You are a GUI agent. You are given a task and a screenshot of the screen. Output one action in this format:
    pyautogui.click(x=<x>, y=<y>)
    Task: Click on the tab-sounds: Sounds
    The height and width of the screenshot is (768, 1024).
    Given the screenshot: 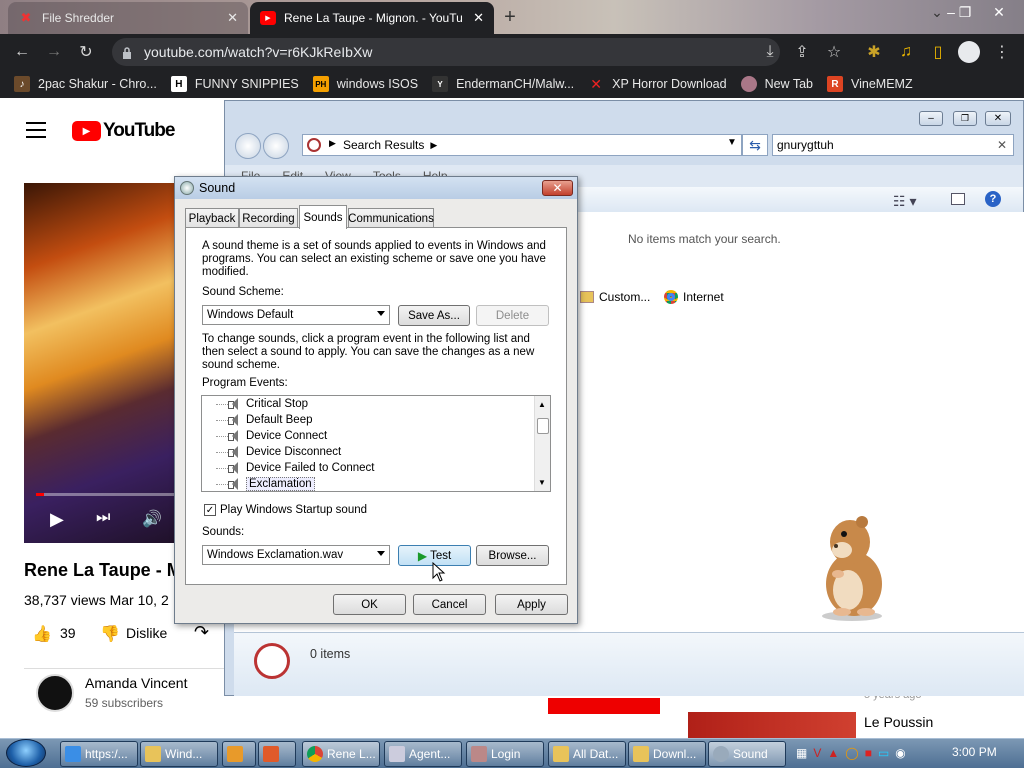 What is the action you would take?
    pyautogui.click(x=323, y=217)
    